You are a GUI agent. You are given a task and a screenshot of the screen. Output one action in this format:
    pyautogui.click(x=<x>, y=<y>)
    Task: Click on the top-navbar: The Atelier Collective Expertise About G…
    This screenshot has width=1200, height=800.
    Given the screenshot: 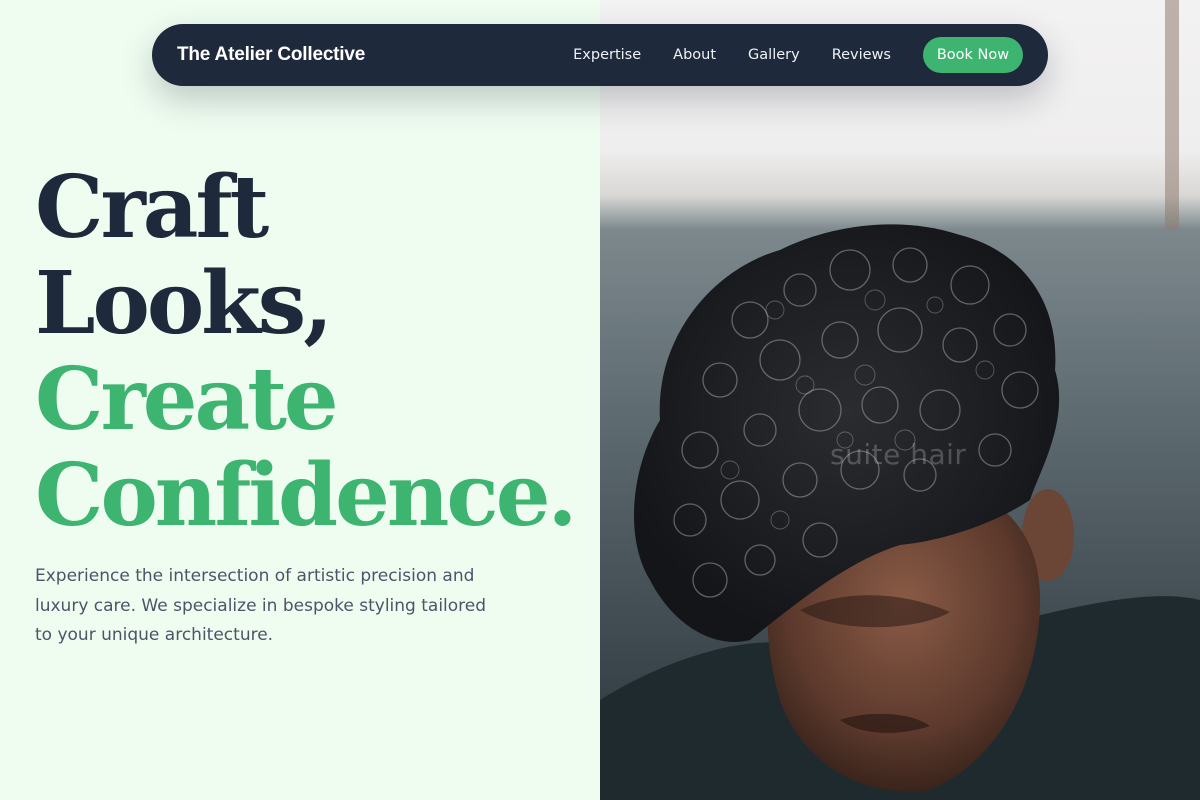 What is the action you would take?
    pyautogui.click(x=600, y=55)
    